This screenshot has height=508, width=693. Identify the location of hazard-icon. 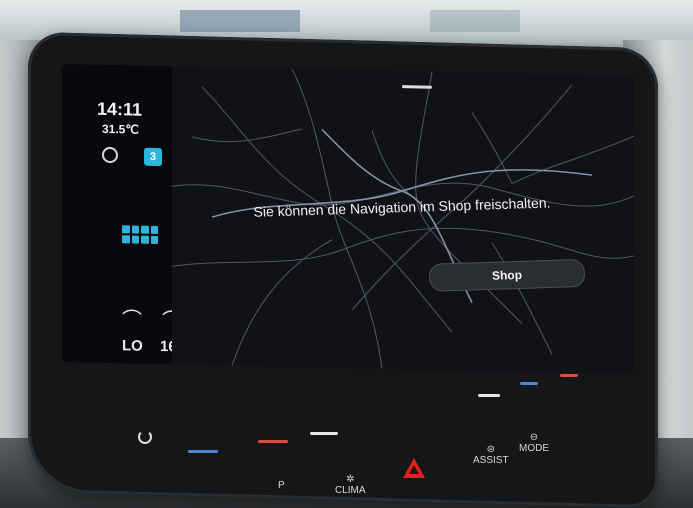
(414, 468).